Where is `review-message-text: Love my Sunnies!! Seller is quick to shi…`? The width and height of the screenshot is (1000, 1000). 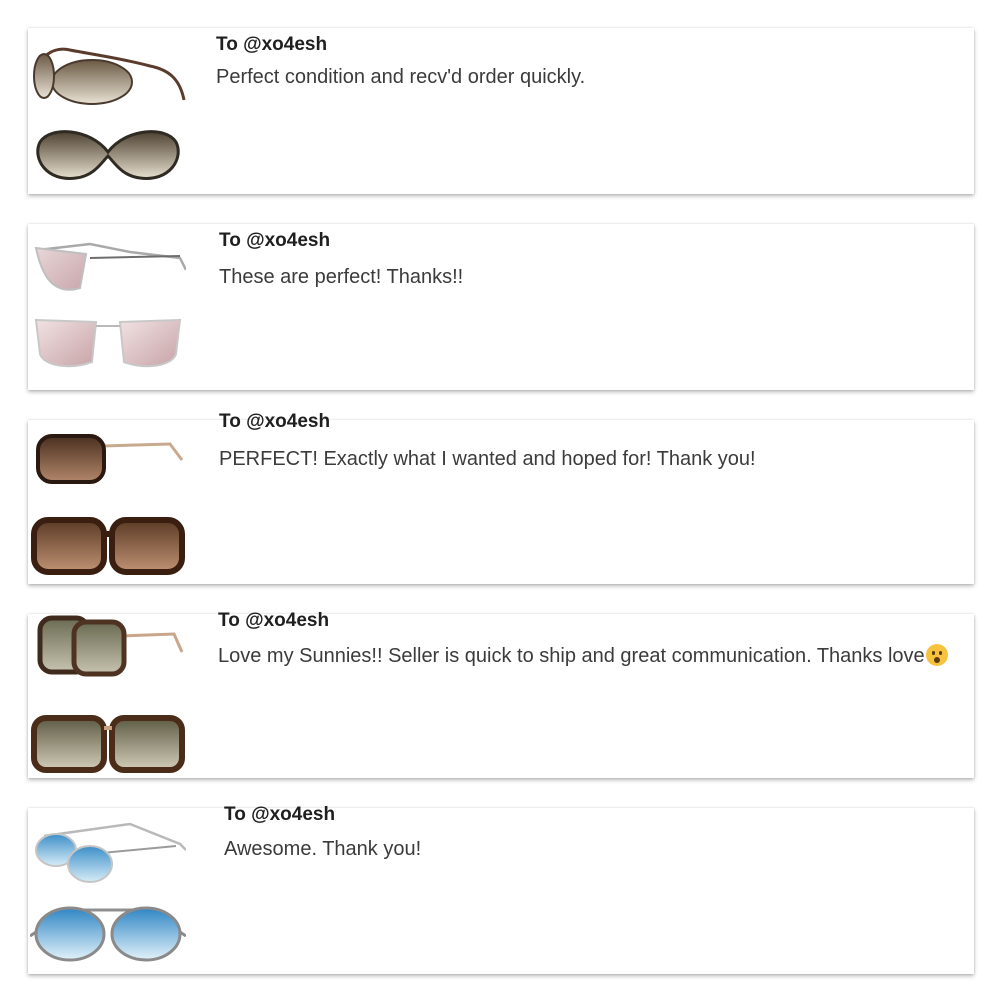
review-message-text: Love my Sunnies!! Seller is quick to shi… is located at coordinates (571, 656).